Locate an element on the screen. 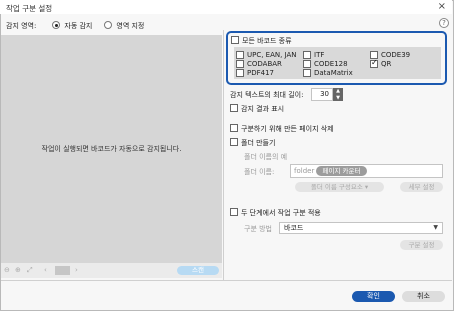 This screenshot has height=311, width=454. title-bar: 작업 구분 설정 × is located at coordinates (226, 7).